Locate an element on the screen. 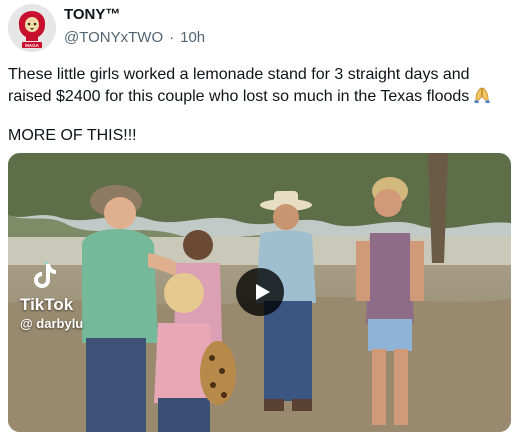 The height and width of the screenshot is (437, 516). tweet-line-2: MORE OF THIS!!! is located at coordinates (72, 135).